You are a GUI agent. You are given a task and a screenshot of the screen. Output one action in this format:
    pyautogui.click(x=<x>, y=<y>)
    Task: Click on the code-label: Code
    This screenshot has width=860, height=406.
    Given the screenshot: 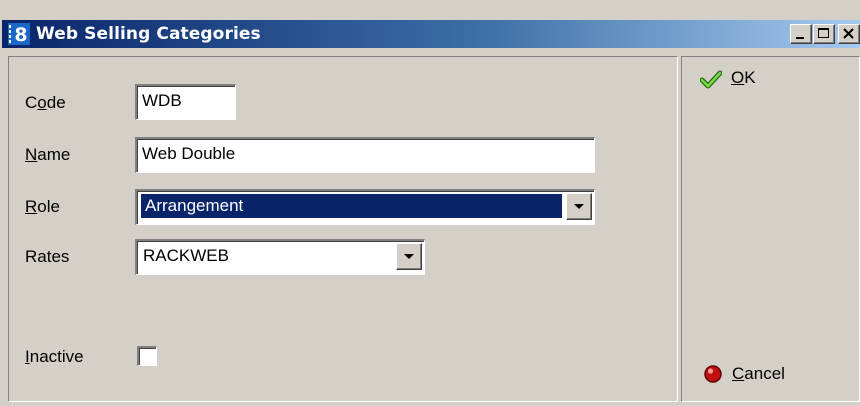 What is the action you would take?
    pyautogui.click(x=45, y=103)
    